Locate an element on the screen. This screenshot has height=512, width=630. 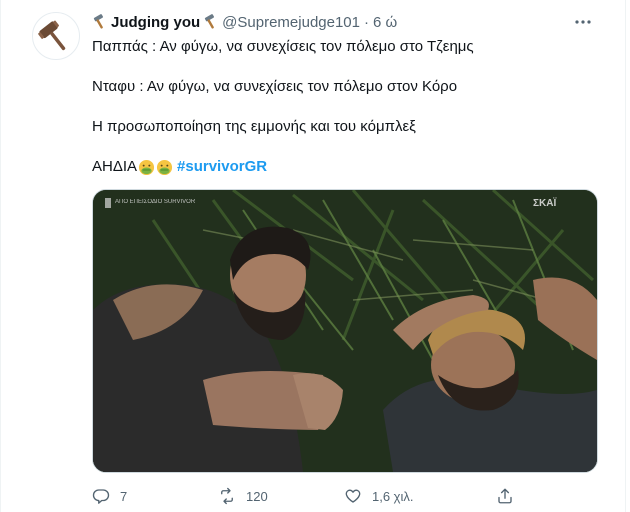
hashtag-link: #survivorGR is located at coordinates (222, 167).